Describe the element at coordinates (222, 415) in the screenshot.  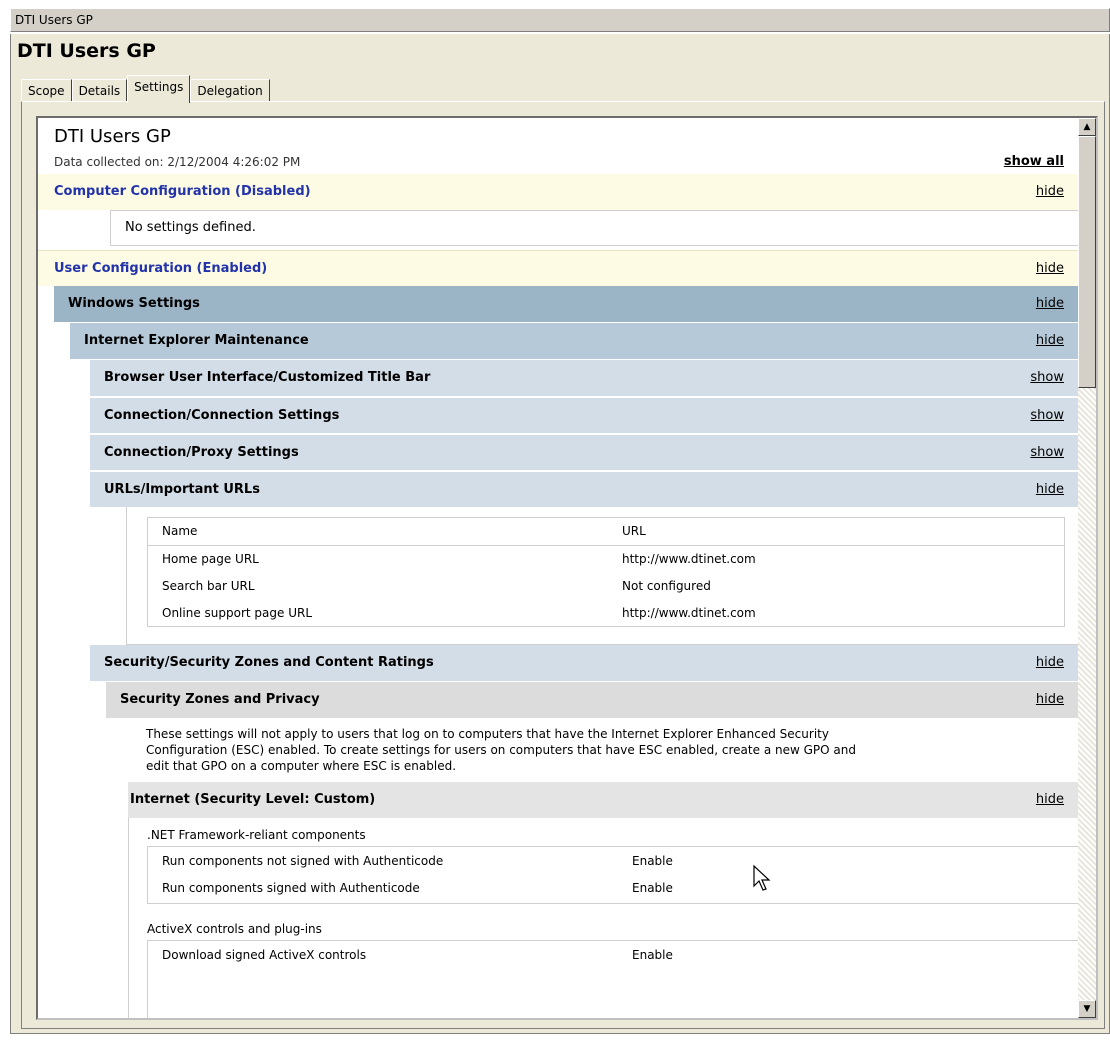
I see `connection-settings-label: Connection/Connection Settings` at that location.